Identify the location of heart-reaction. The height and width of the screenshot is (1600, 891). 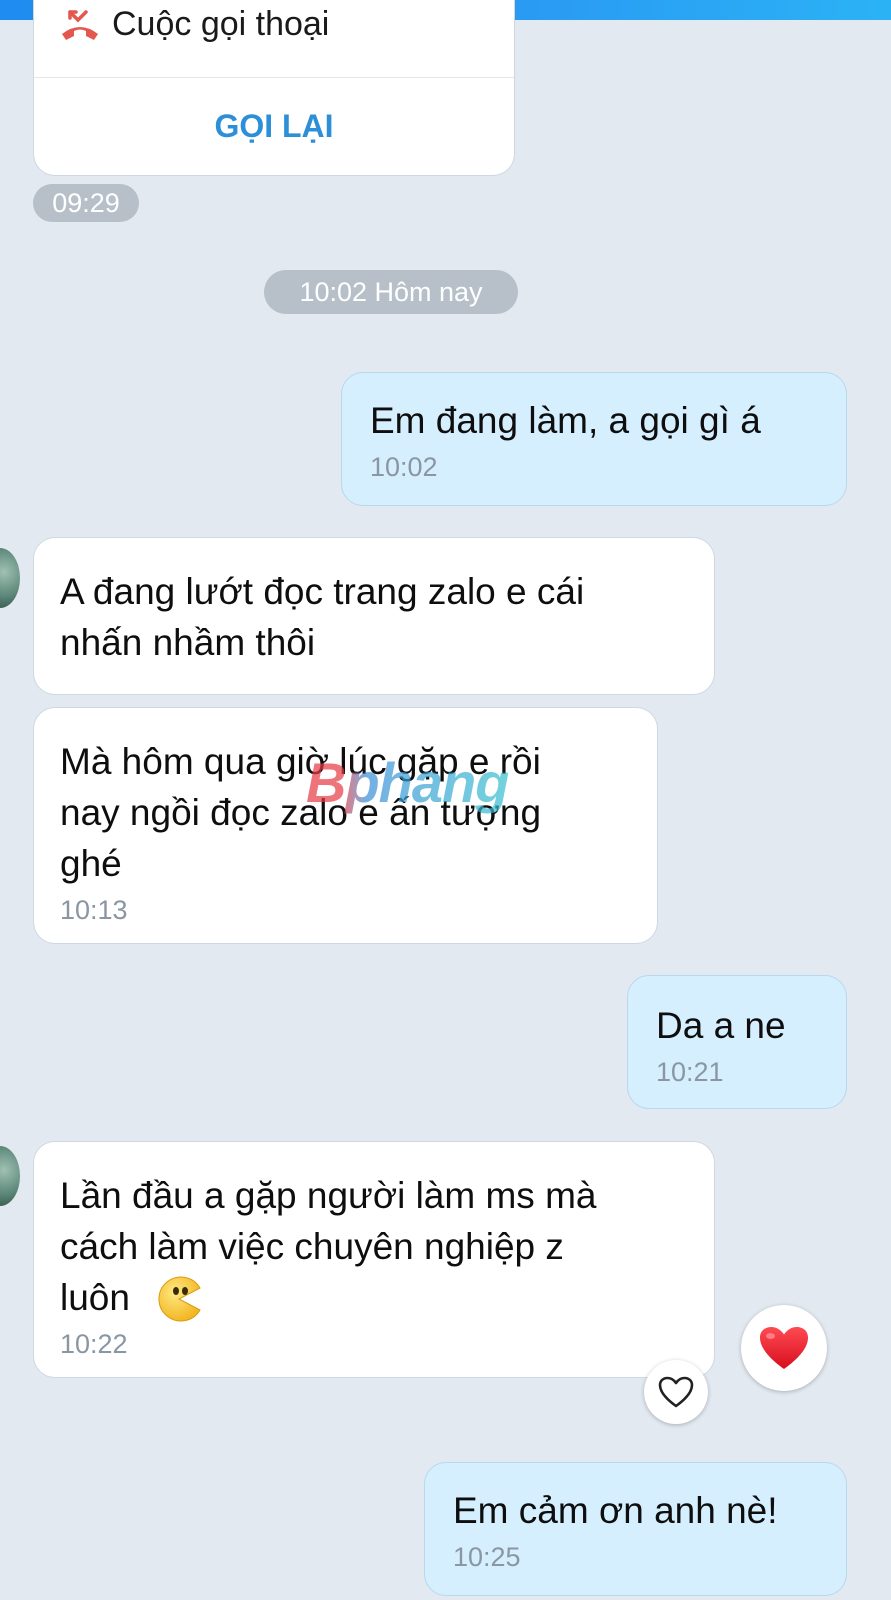
(784, 1348).